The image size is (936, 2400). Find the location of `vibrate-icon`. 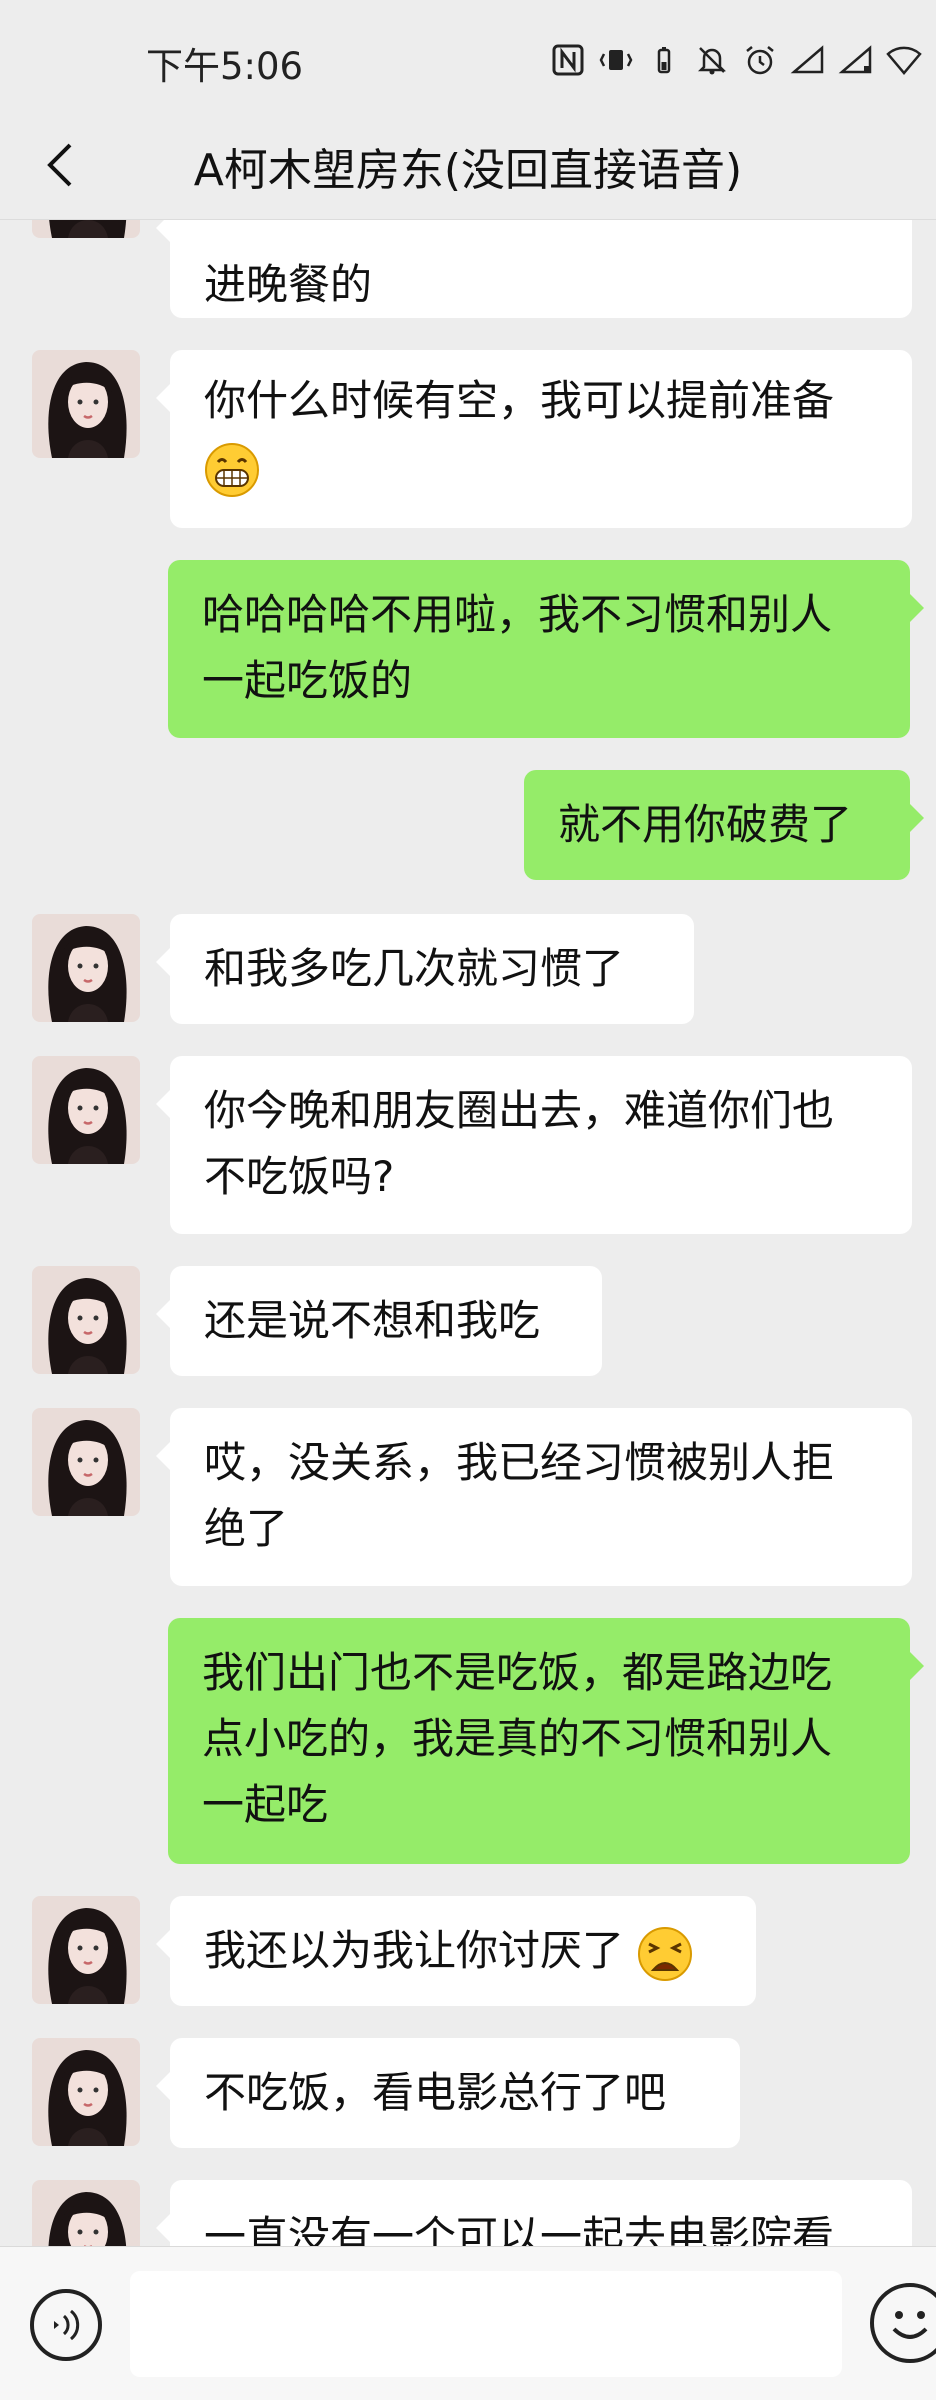

vibrate-icon is located at coordinates (616, 60).